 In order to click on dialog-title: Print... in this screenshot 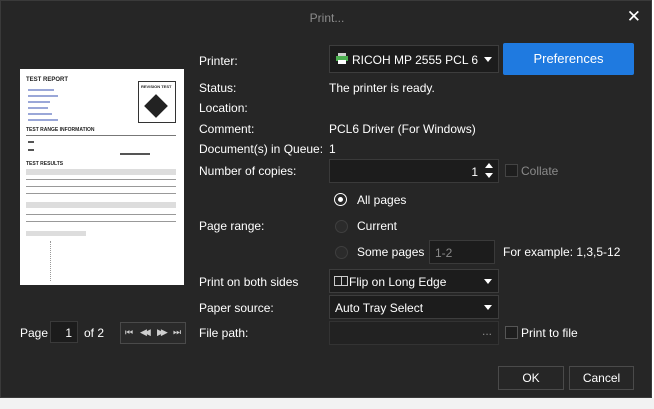, I will do `click(327, 18)`.